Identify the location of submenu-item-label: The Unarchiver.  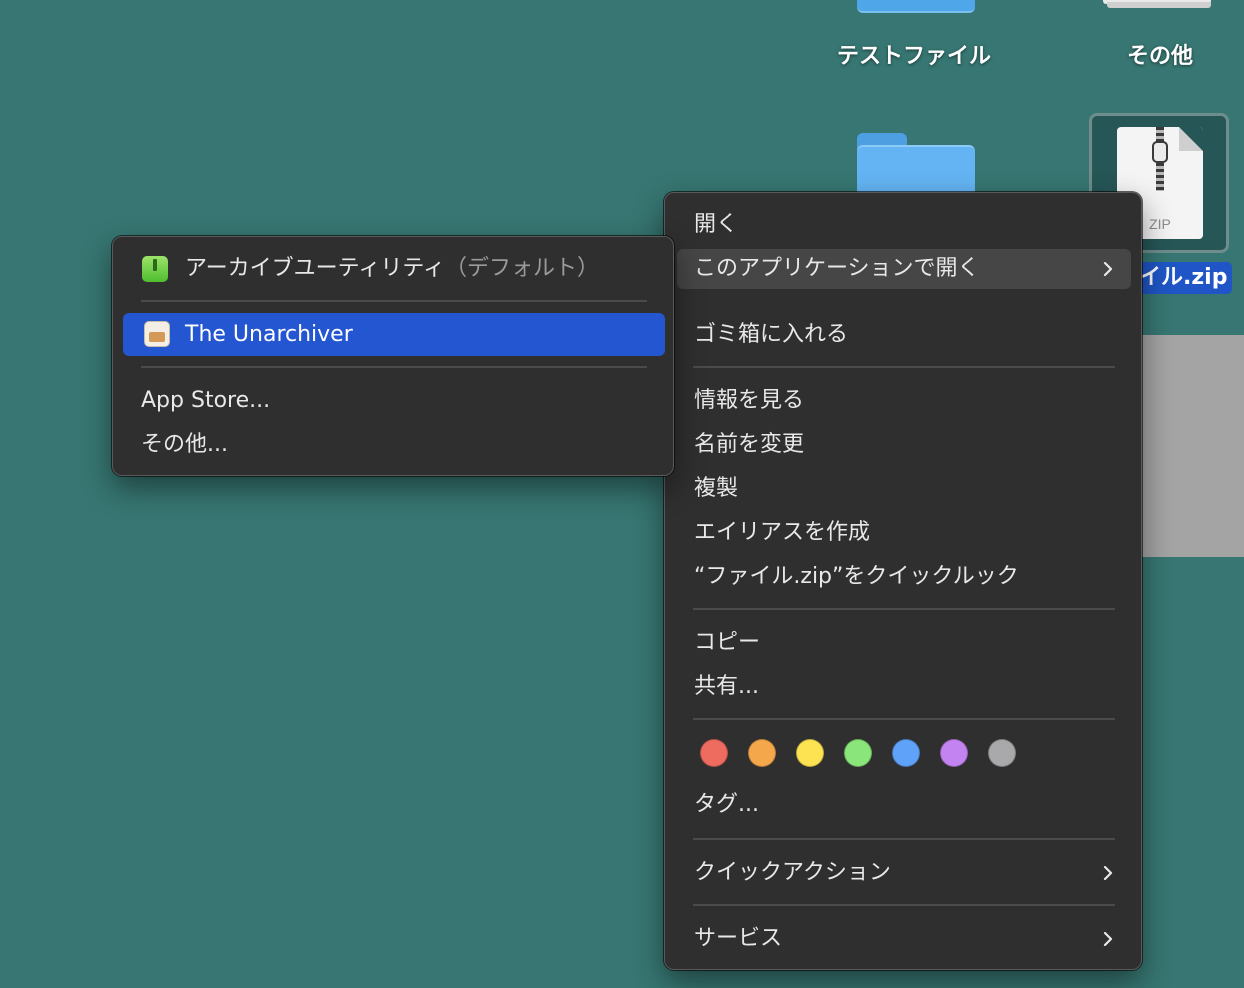
(269, 334).